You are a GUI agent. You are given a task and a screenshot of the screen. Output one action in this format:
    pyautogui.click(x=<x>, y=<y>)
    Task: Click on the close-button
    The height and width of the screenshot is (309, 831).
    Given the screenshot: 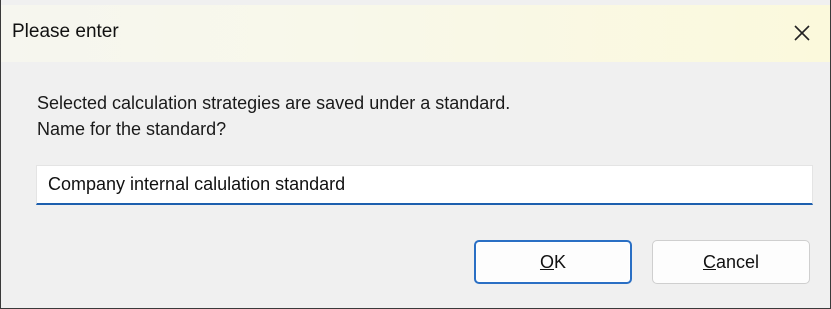 What is the action you would take?
    pyautogui.click(x=802, y=33)
    